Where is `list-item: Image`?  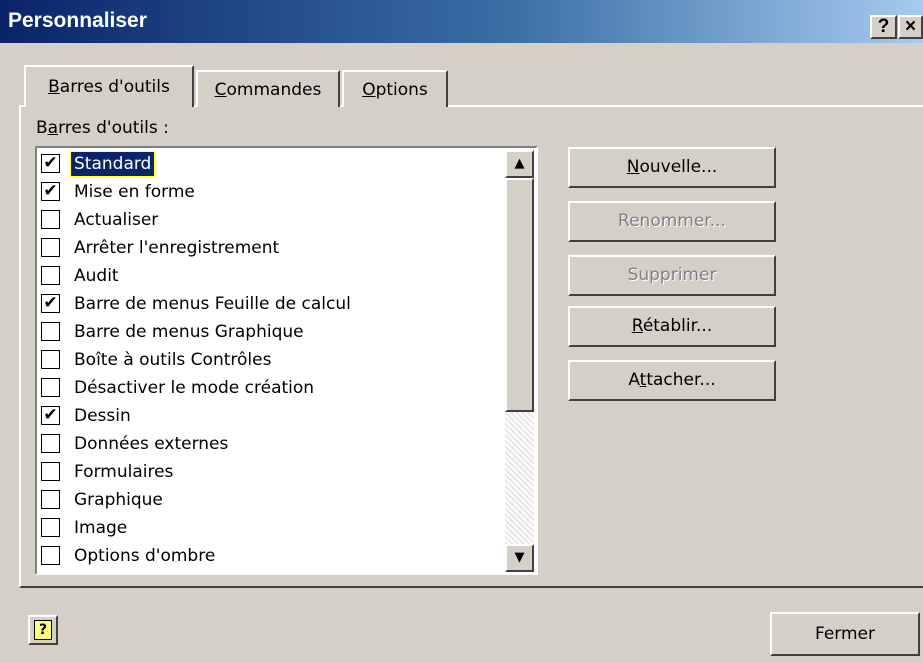
list-item: Image is located at coordinates (275, 528).